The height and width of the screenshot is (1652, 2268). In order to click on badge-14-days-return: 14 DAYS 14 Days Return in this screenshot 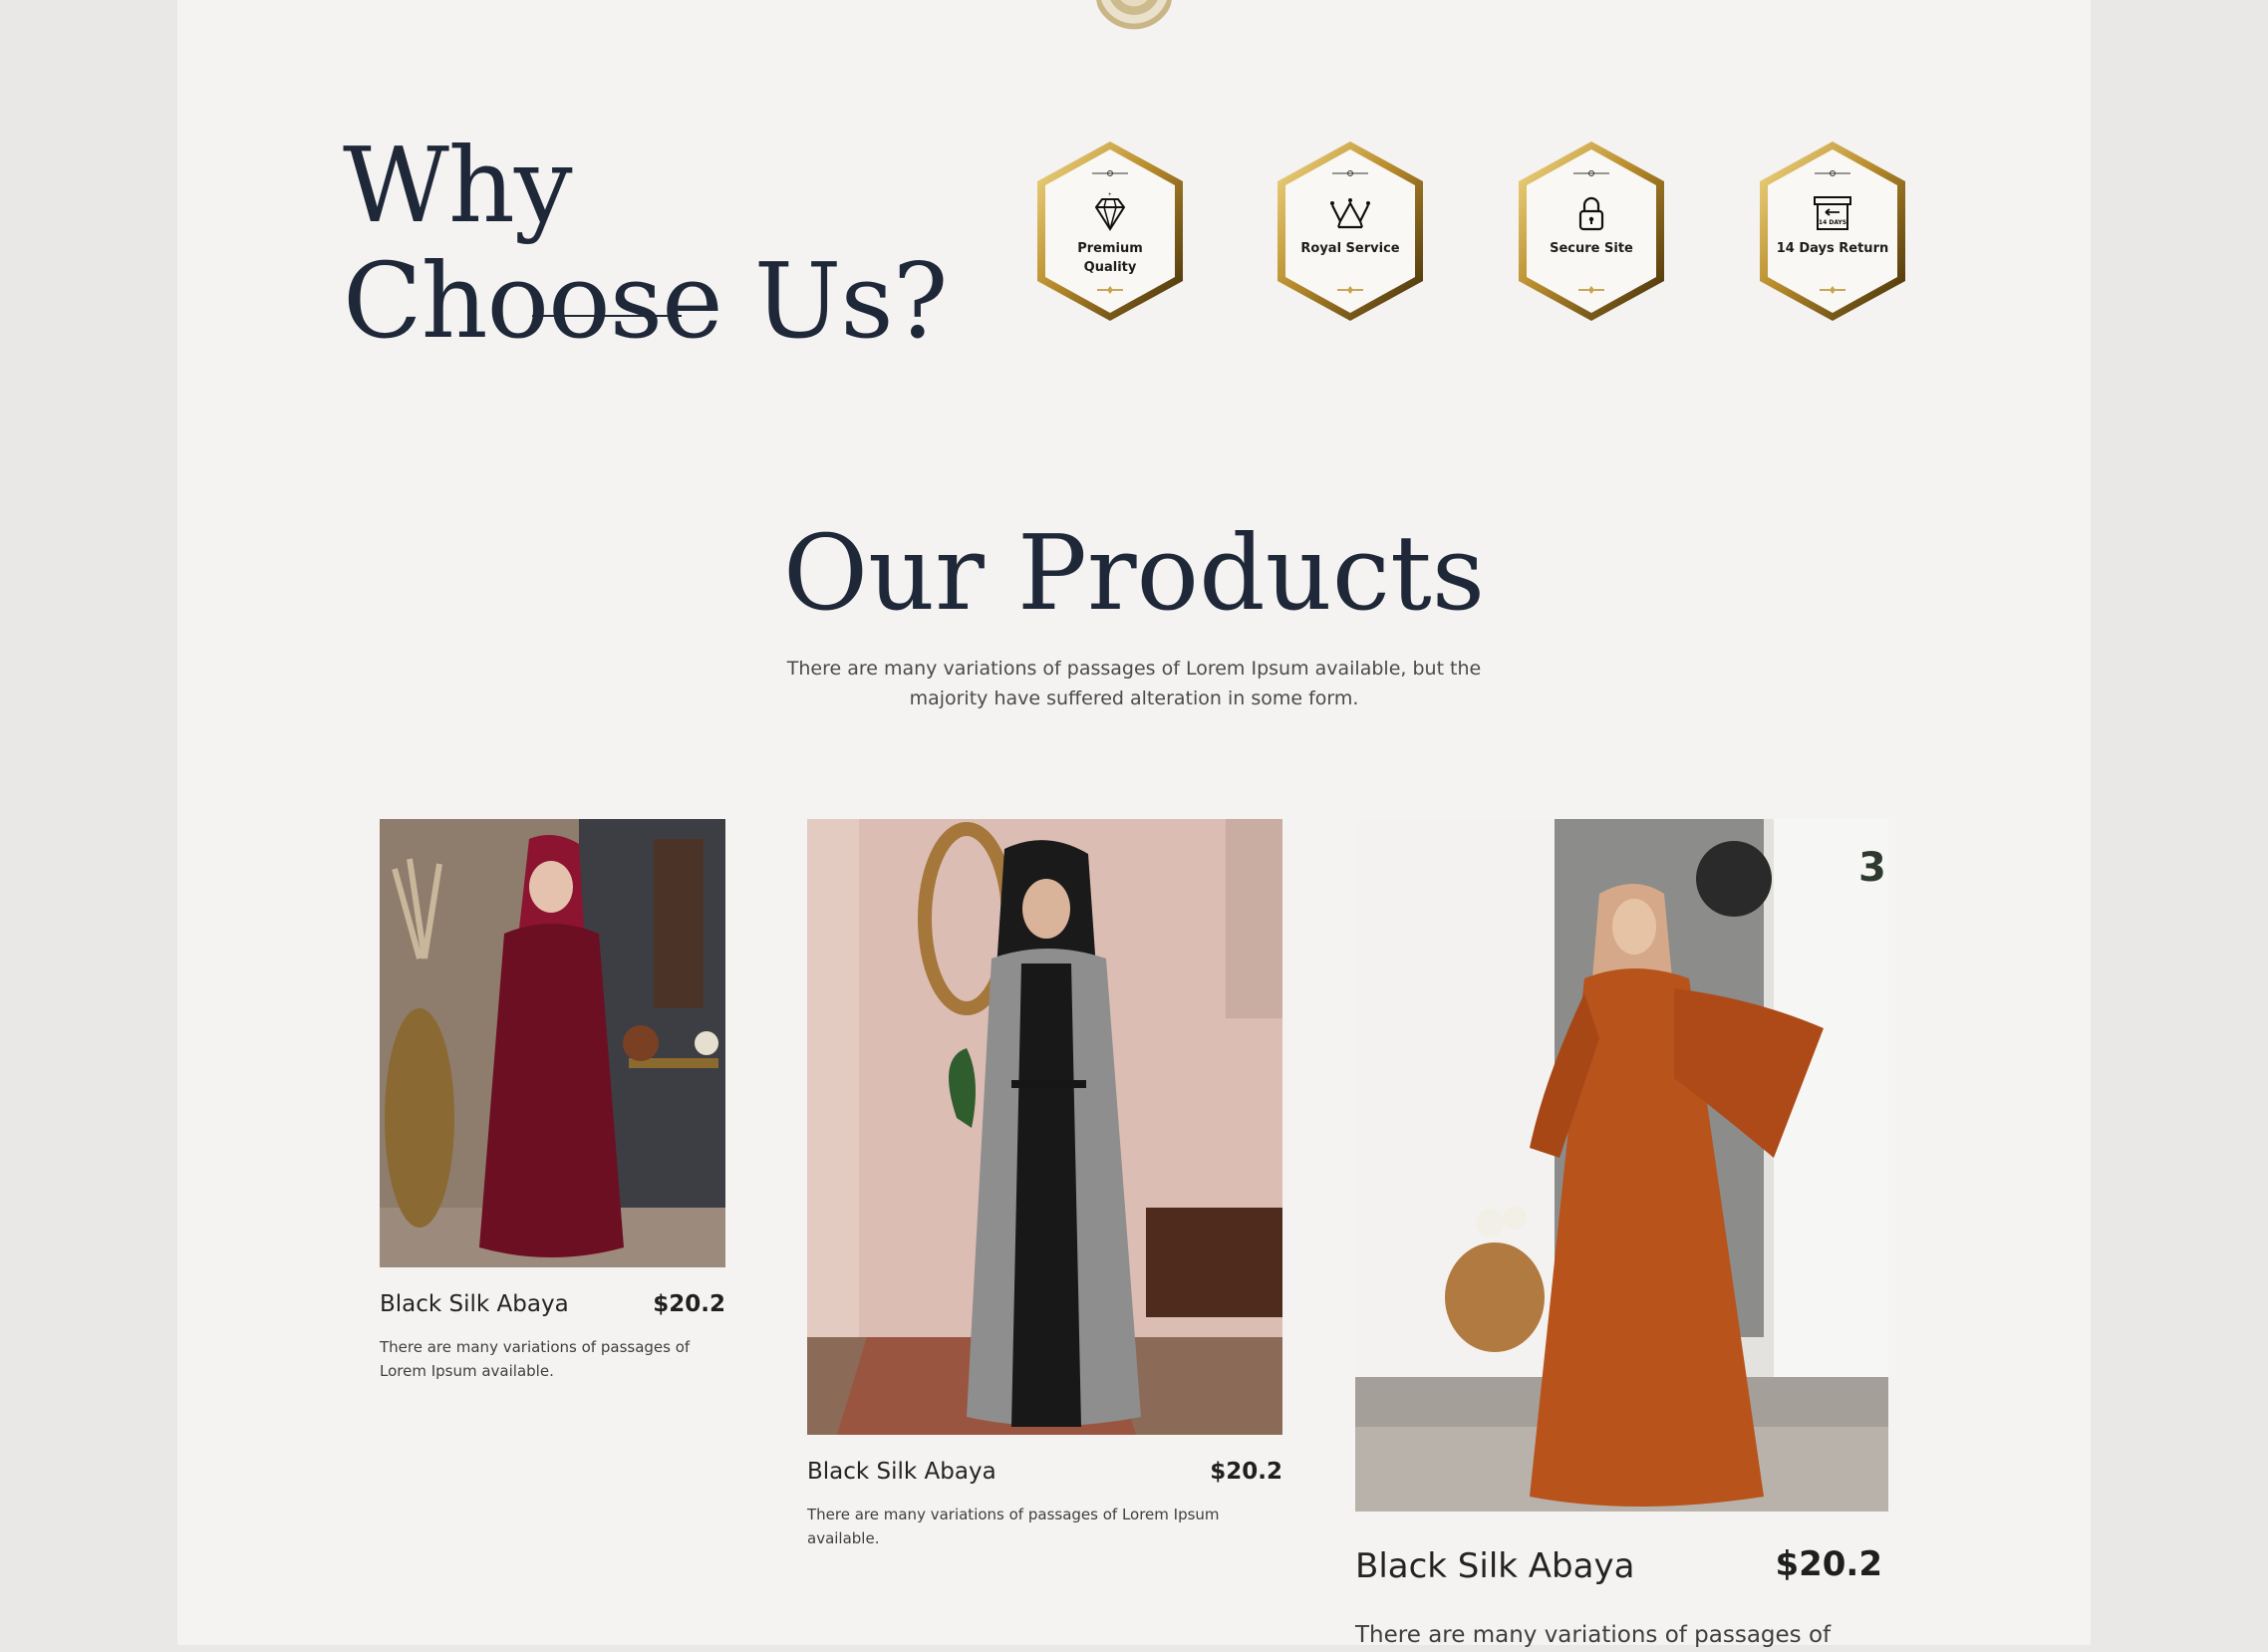, I will do `click(1833, 231)`.